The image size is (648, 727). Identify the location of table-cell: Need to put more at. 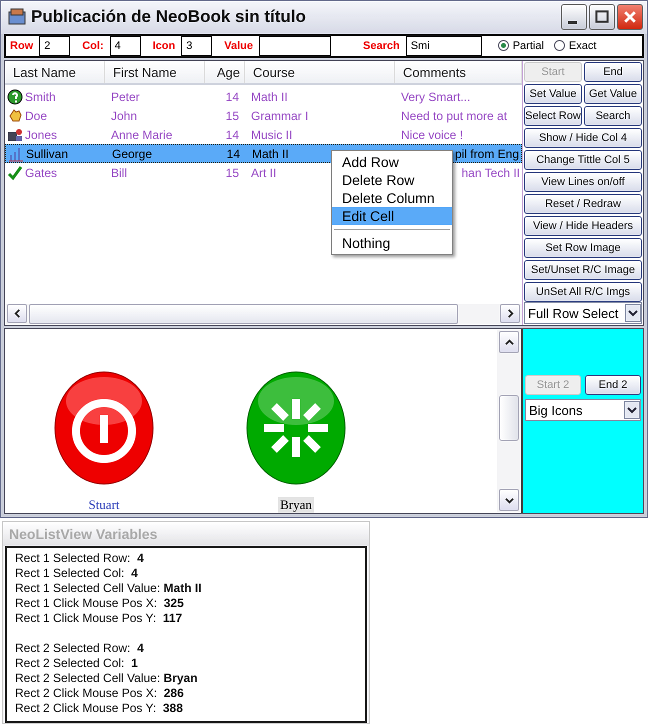
(454, 115).